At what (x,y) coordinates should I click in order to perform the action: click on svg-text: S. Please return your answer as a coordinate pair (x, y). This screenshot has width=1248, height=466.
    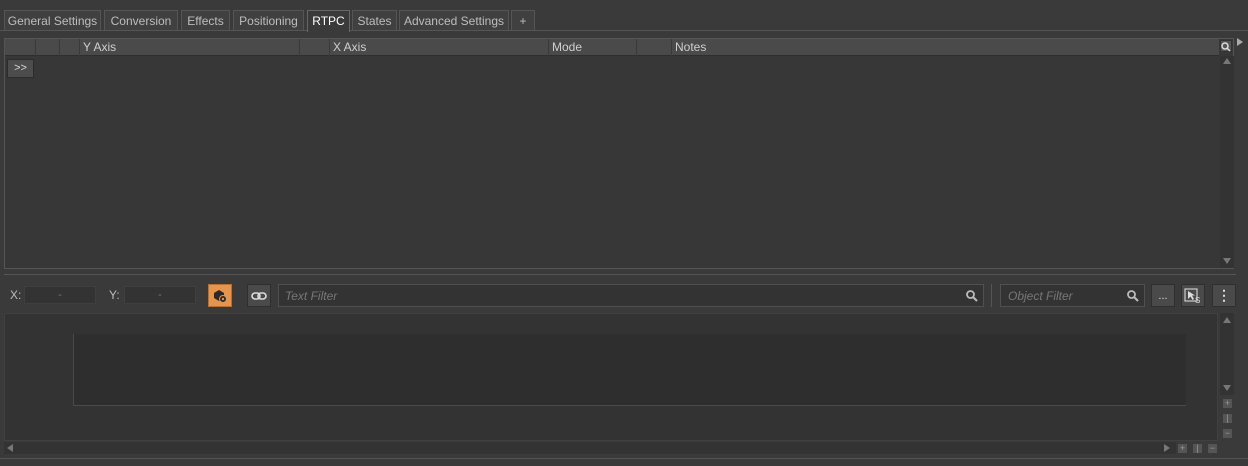
    Looking at the image, I should click on (1197, 300).